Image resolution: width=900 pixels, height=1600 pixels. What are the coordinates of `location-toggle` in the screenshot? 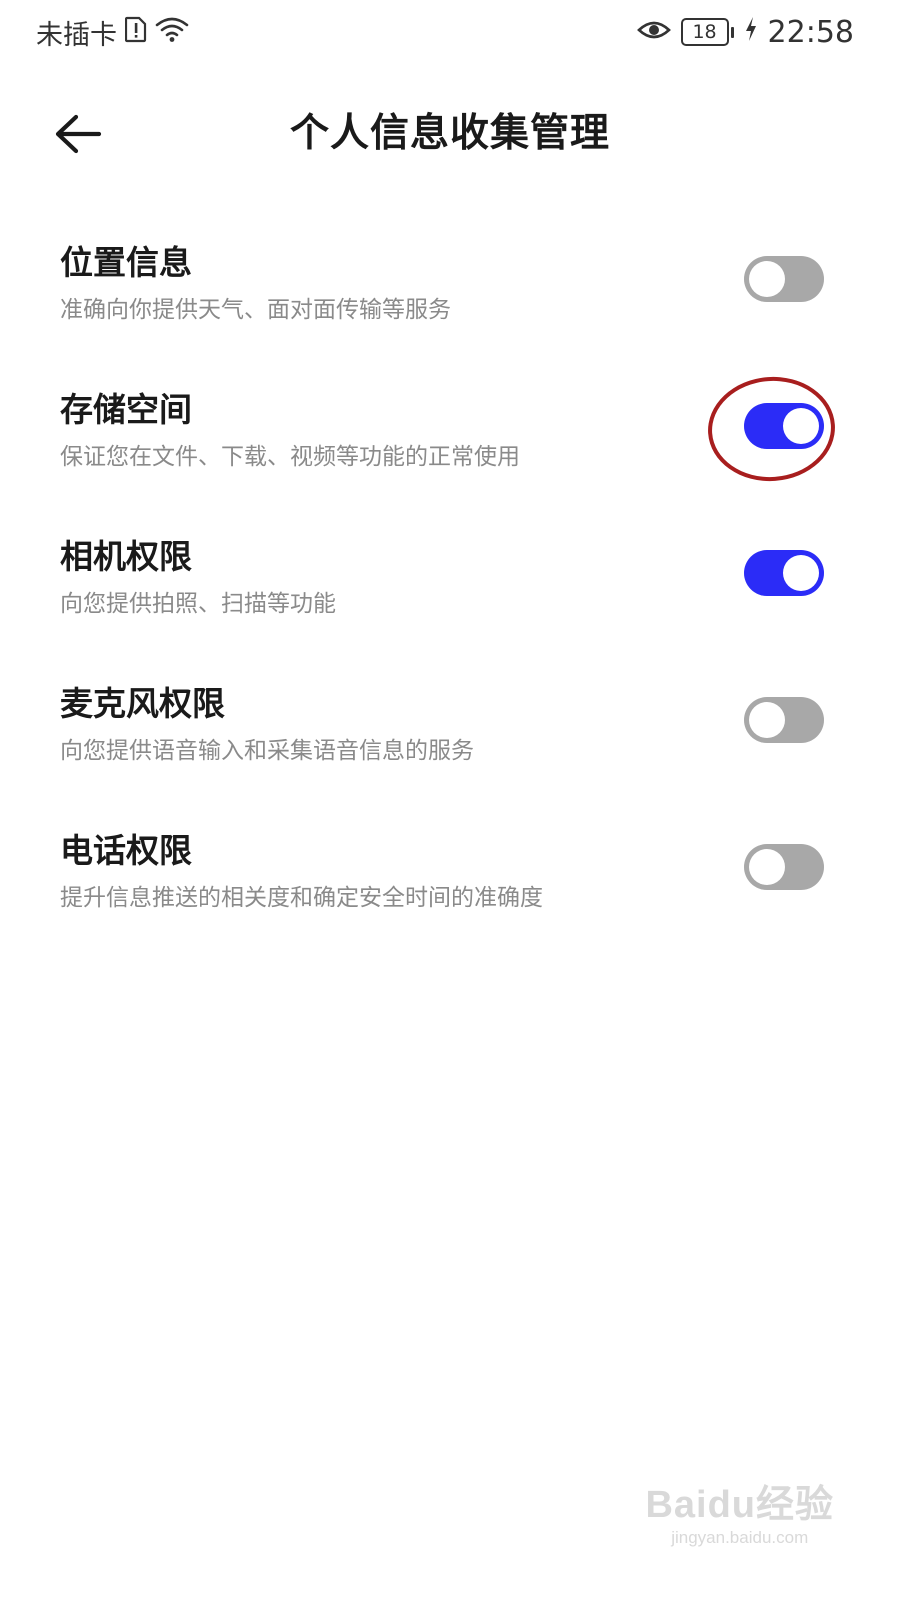 It's located at (784, 279).